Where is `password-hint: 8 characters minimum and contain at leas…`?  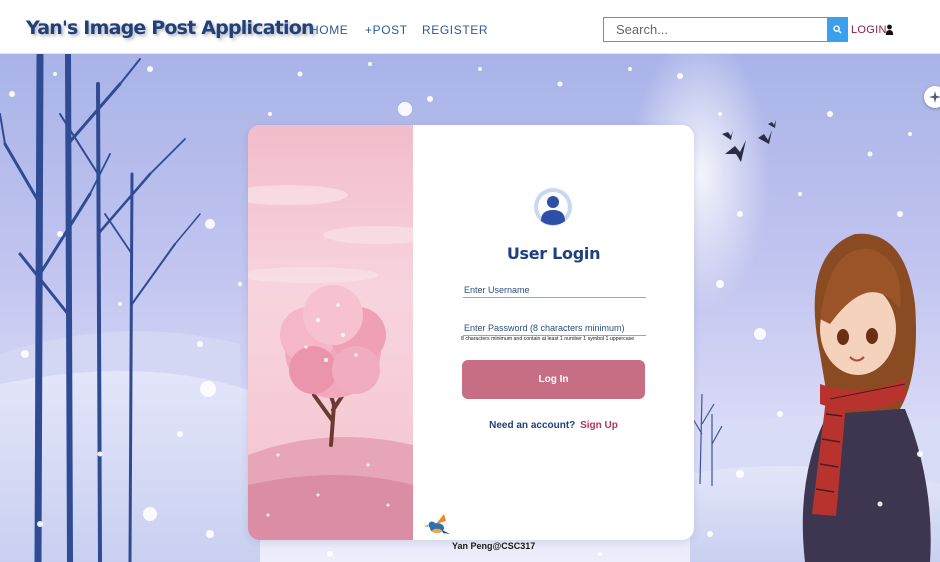 password-hint: 8 characters minimum and contain at leas… is located at coordinates (548, 339).